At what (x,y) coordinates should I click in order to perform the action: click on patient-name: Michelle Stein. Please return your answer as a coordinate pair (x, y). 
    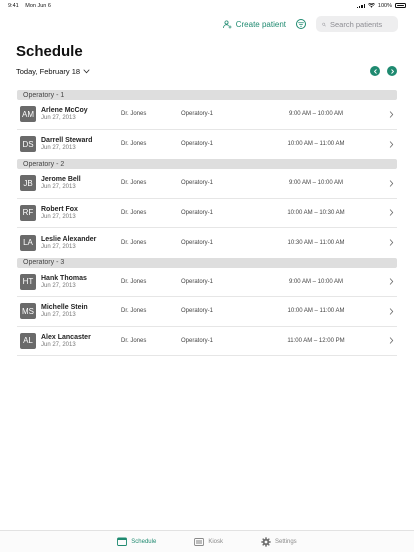
    Looking at the image, I should click on (64, 308).